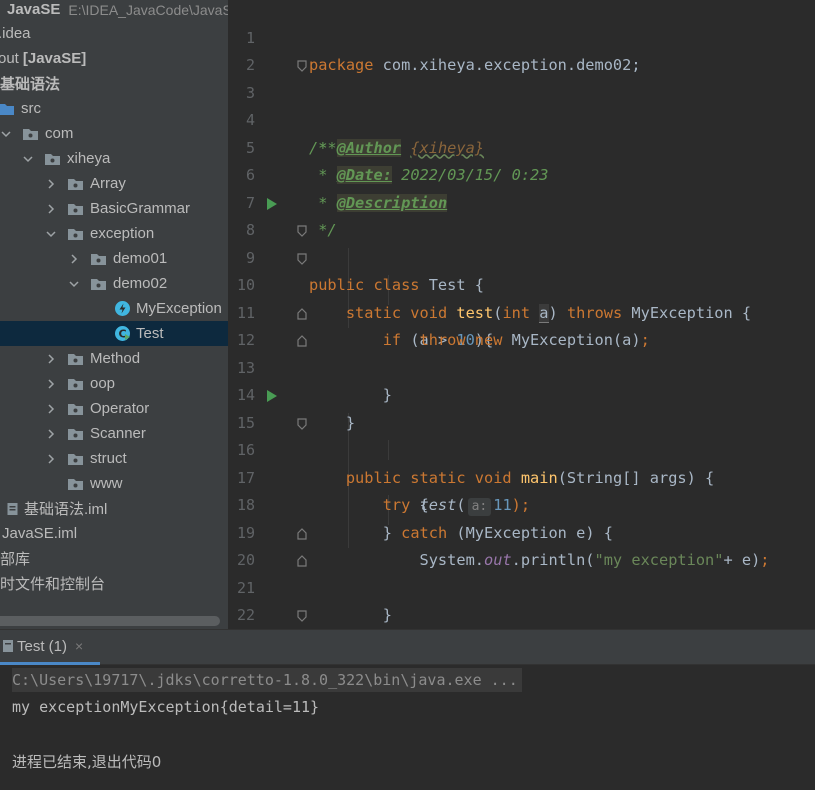  I want to click on tab-run-test: Test (1) ×, so click(50, 647).